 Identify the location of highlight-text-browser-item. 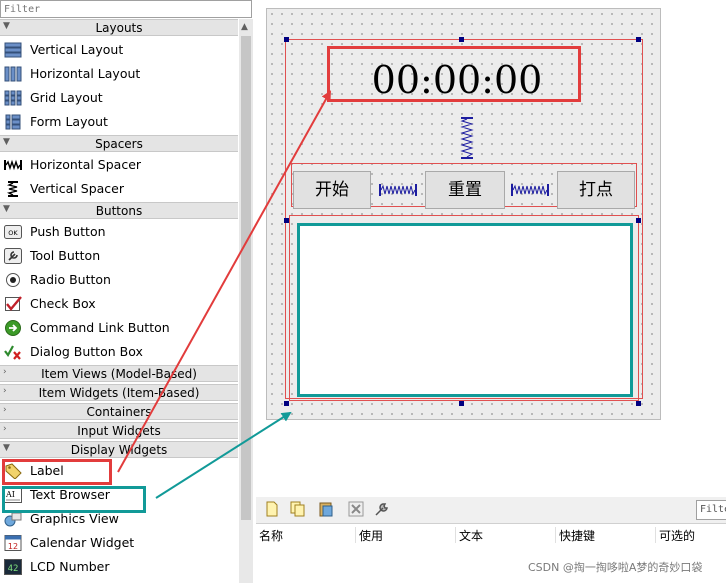
(74, 499).